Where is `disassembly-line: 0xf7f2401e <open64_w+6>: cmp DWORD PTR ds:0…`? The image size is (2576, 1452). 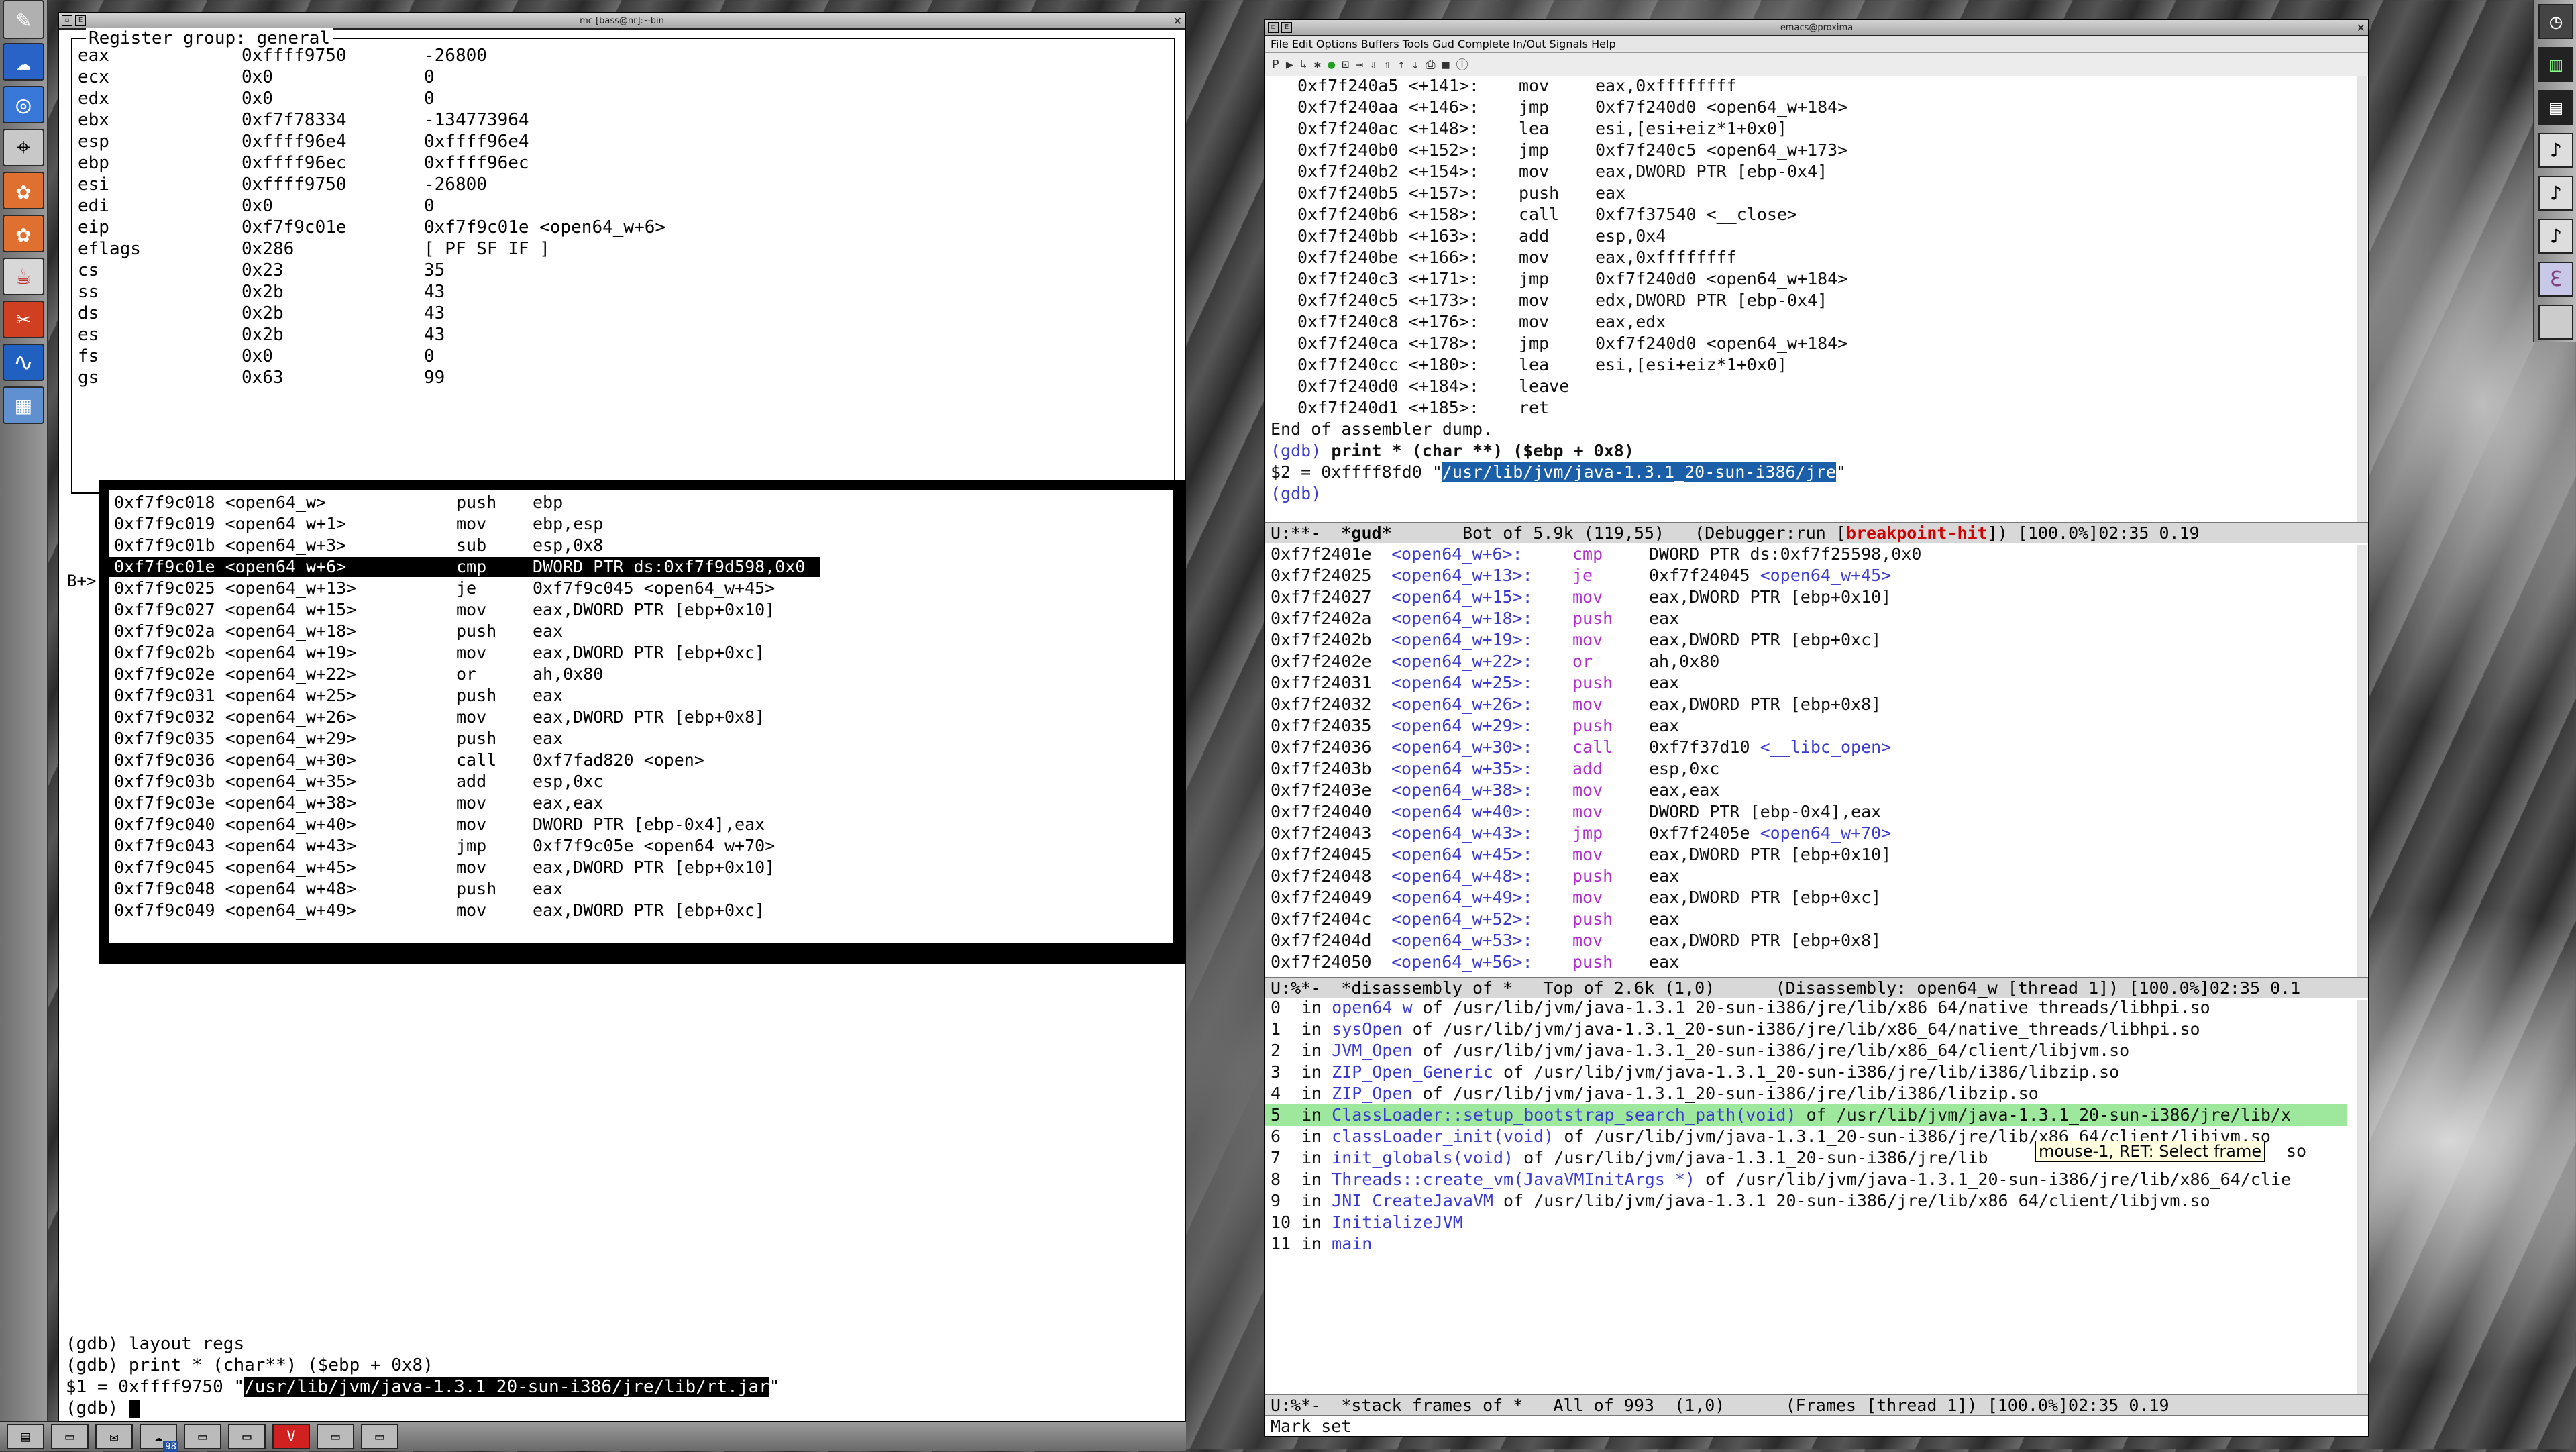 disassembly-line: 0xf7f2401e <open64_w+6>: cmp DWORD PTR ds:0… is located at coordinates (1596, 555).